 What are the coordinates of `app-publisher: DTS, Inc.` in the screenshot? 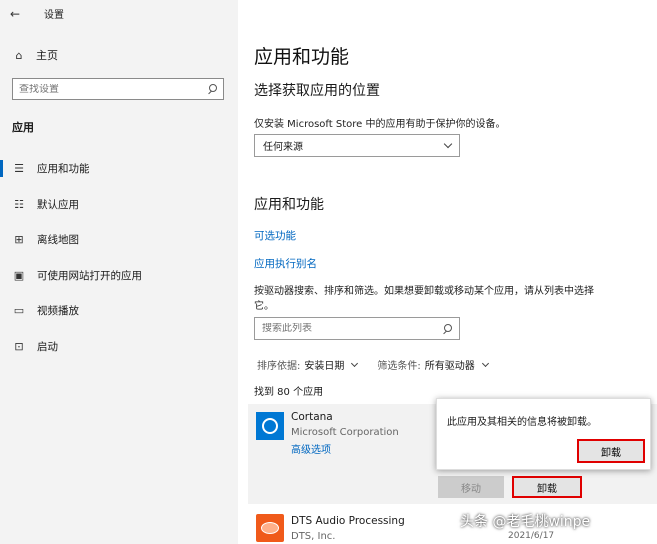 It's located at (313, 536).